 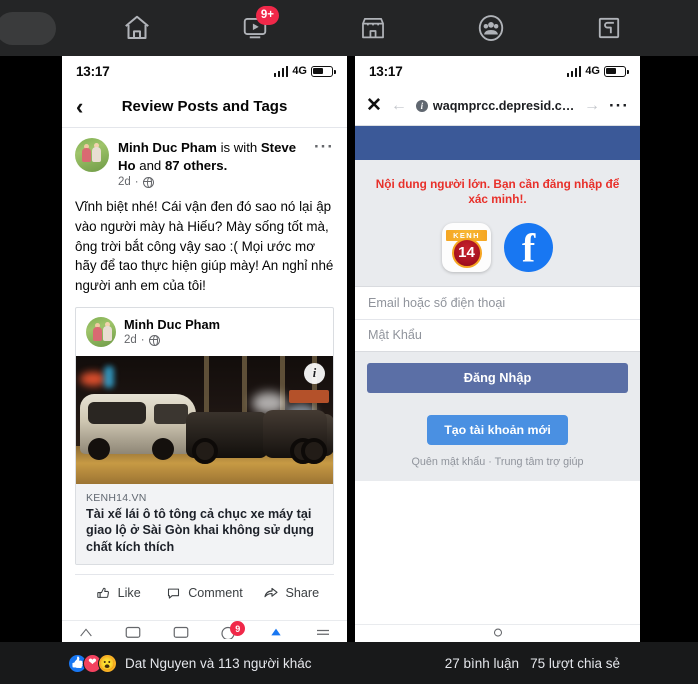 What do you see at coordinates (271, 593) in the screenshot?
I see `share-arrow-icon` at bounding box center [271, 593].